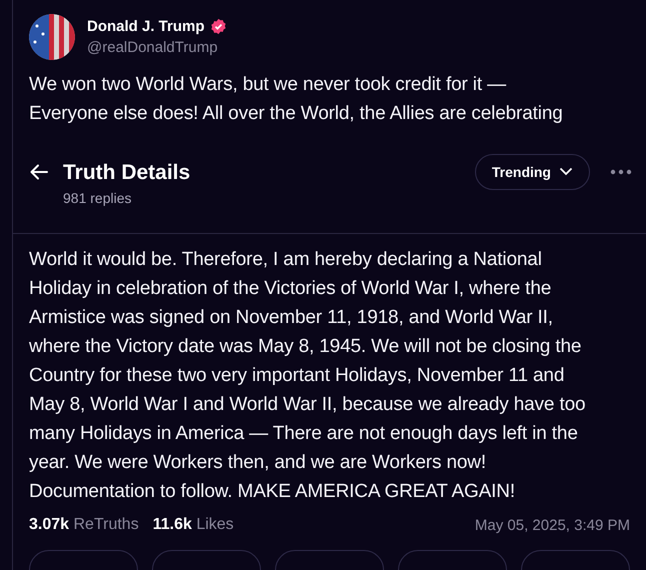  I want to click on page-title: Truth Details, so click(126, 173).